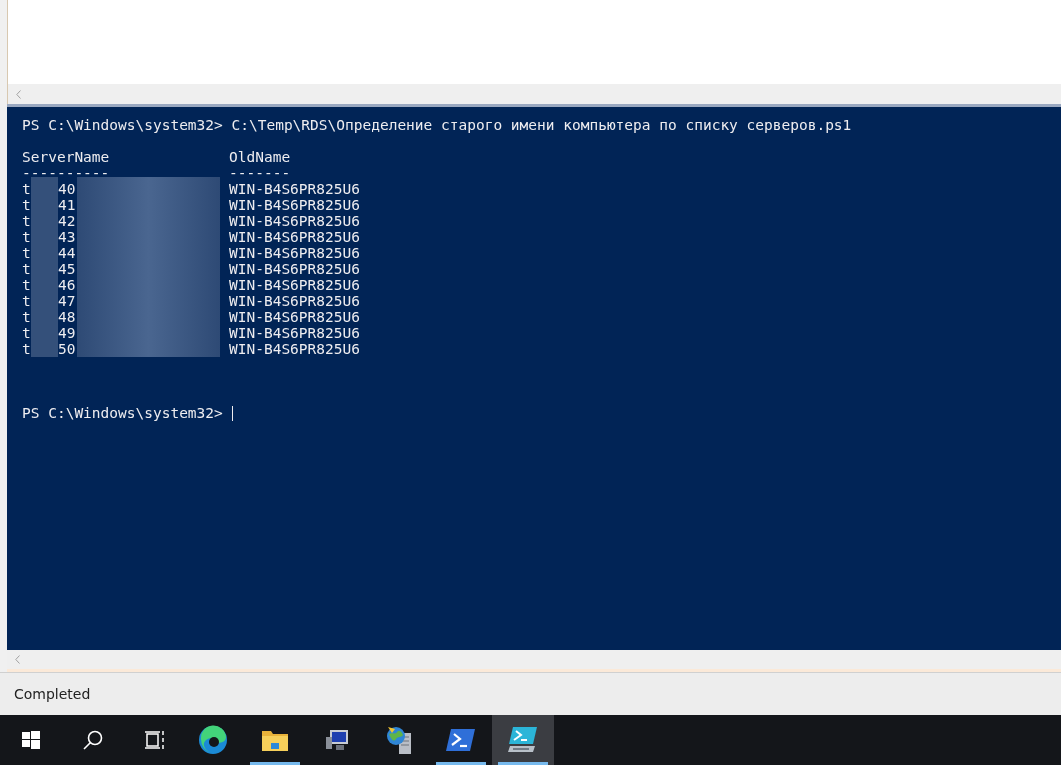 Image resolution: width=1061 pixels, height=765 pixels. What do you see at coordinates (260, 157) in the screenshot?
I see `column-header: OldName` at bounding box center [260, 157].